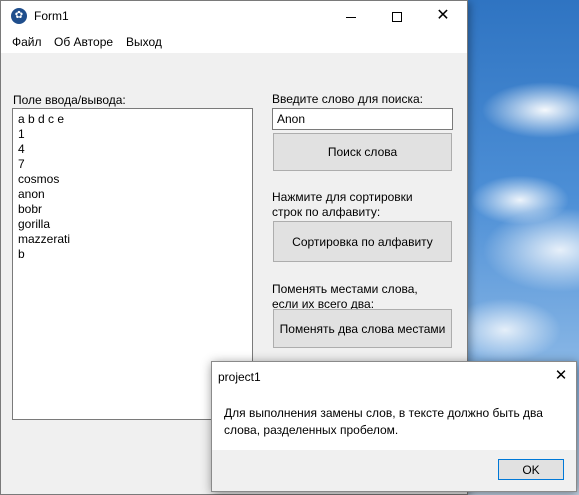  Describe the element at coordinates (69, 100) in the screenshot. I see `io-field-label: Поле ввода/вывода:` at that location.